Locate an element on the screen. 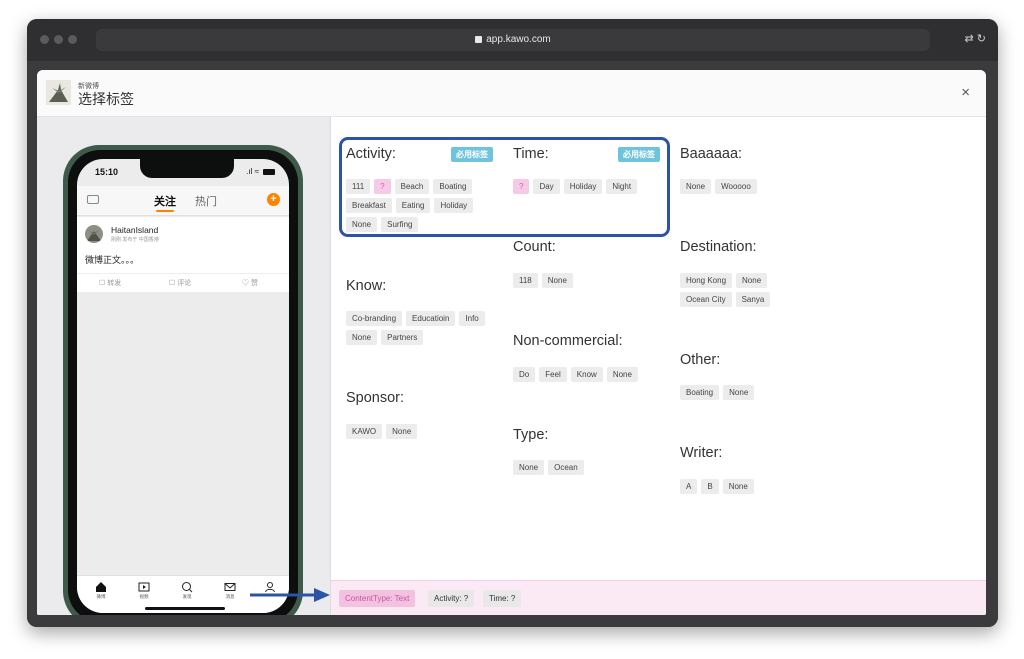 The image size is (1024, 659). modal-header: 新微博 选择标签 × is located at coordinates (511, 93).